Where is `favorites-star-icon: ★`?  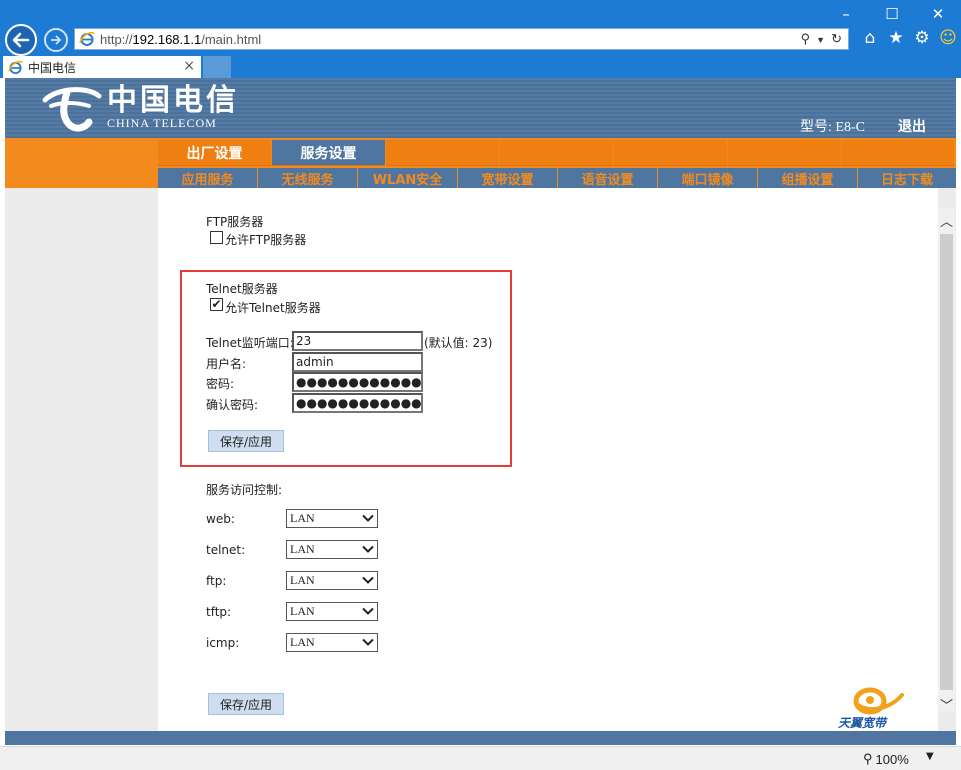
favorites-star-icon: ★ is located at coordinates (896, 38).